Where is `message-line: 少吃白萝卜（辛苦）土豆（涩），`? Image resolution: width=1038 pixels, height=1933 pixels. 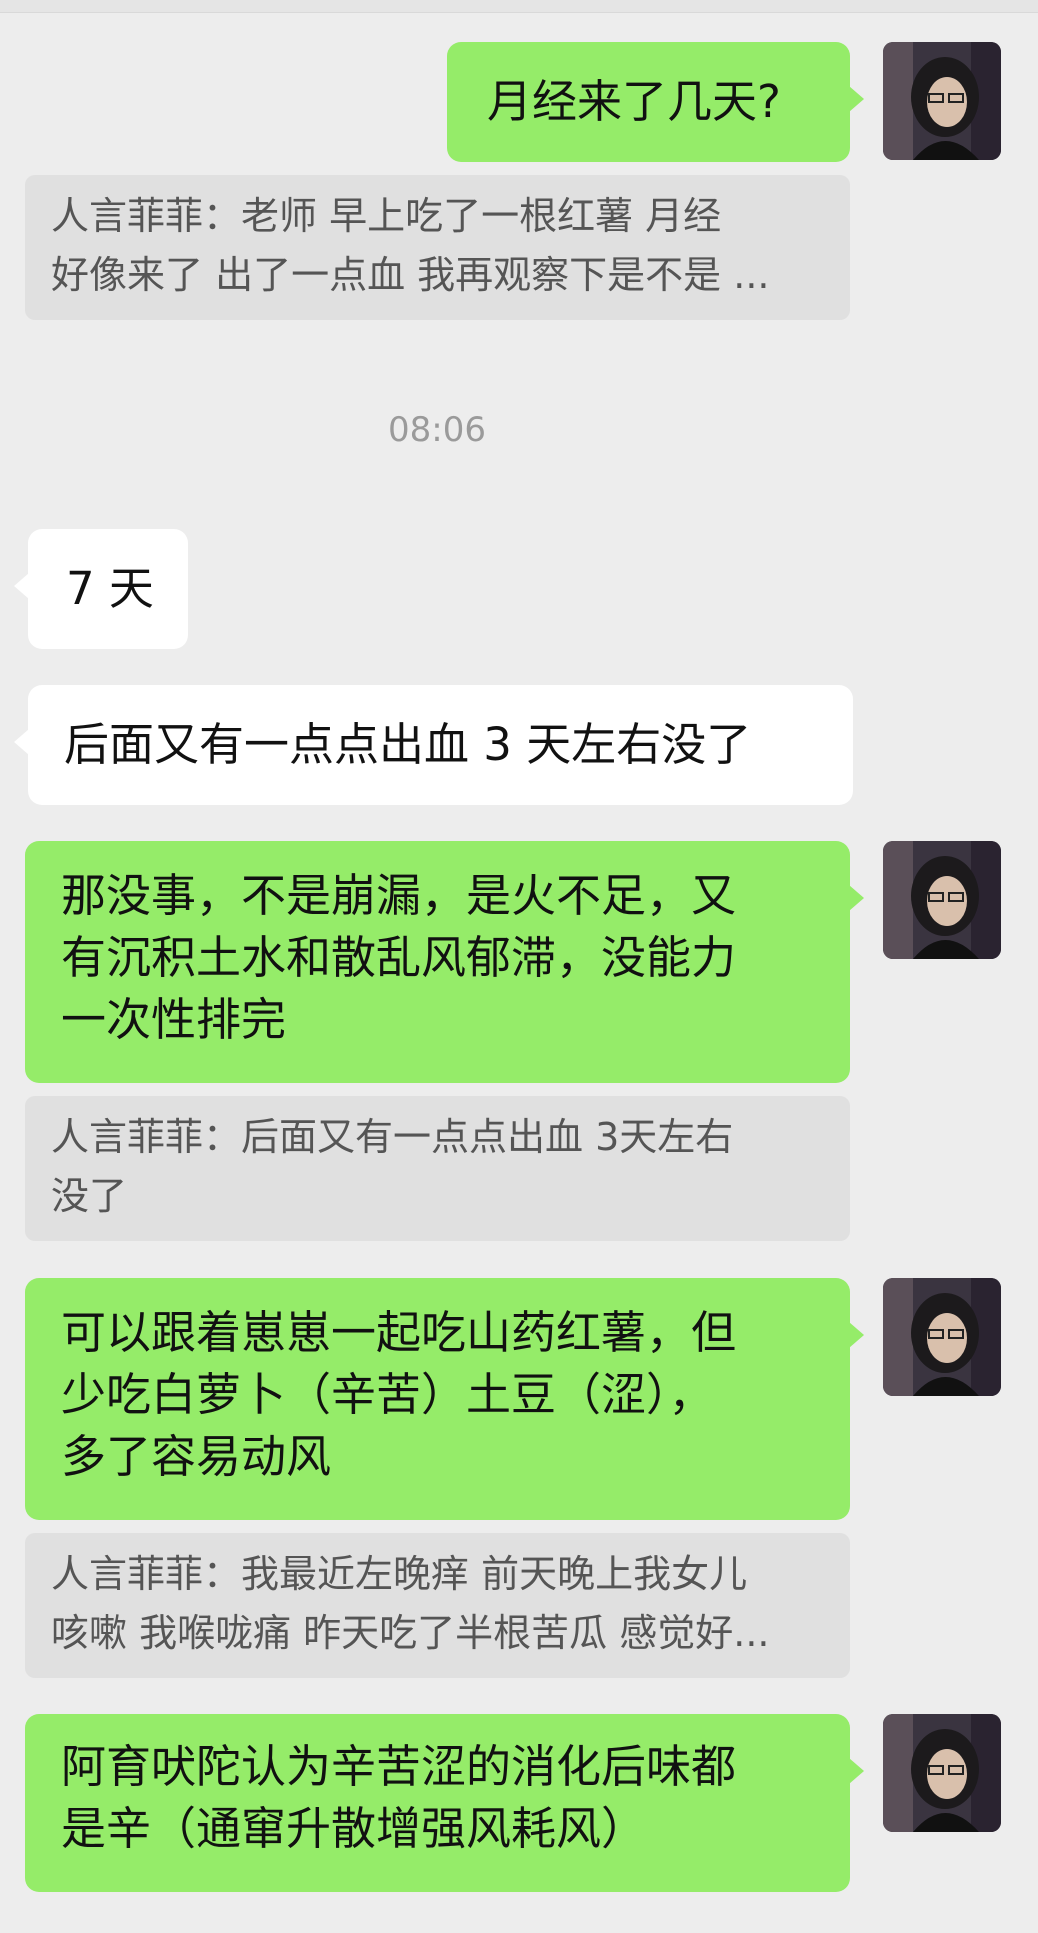
message-line: 少吃白萝卜（辛苦）土豆（涩）， is located at coordinates (387, 1394).